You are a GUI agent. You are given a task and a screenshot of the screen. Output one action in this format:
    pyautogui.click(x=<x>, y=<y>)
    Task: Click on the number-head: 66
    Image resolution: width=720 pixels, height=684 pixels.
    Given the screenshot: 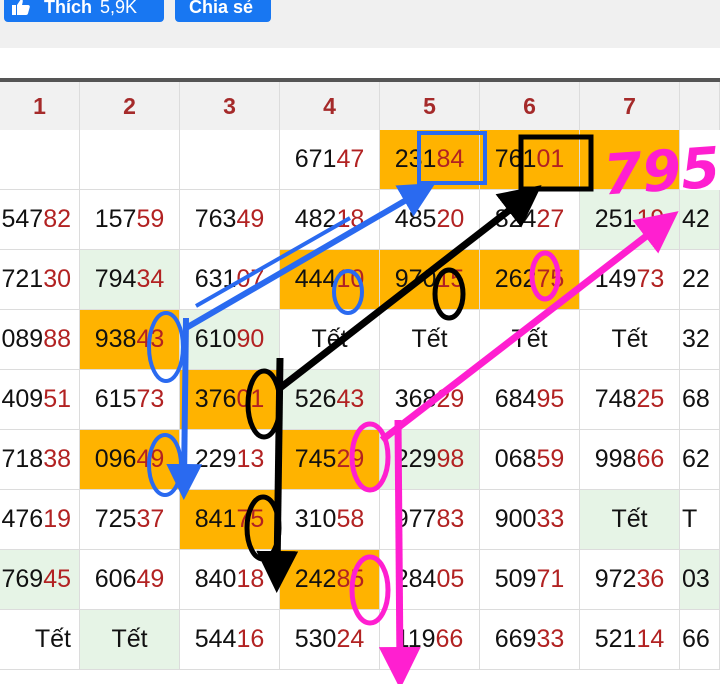 What is the action you would take?
    pyautogui.click(x=696, y=639)
    